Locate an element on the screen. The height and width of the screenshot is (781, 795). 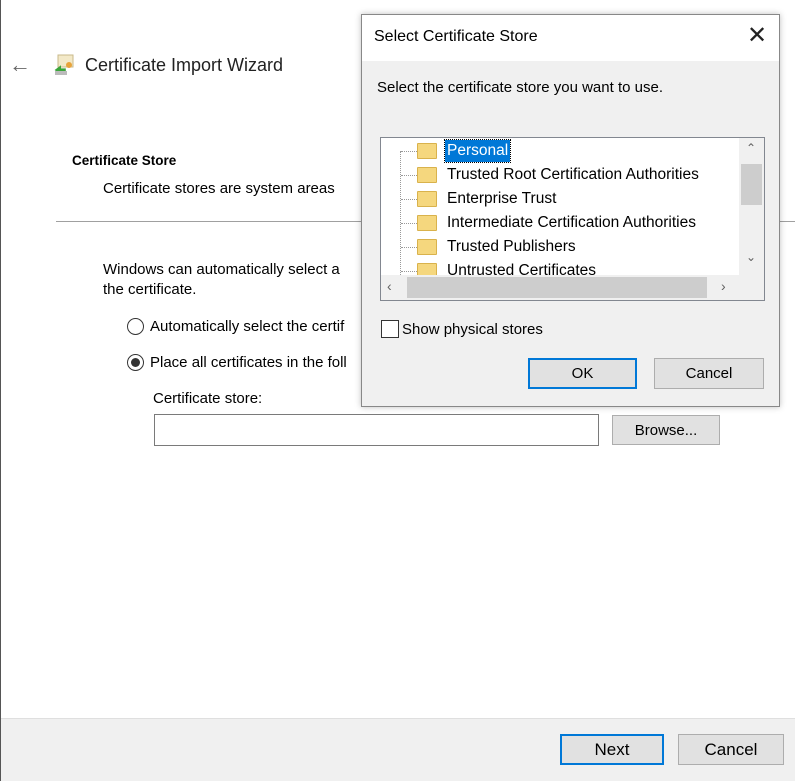
show-physical-checkbox is located at coordinates (390, 329).